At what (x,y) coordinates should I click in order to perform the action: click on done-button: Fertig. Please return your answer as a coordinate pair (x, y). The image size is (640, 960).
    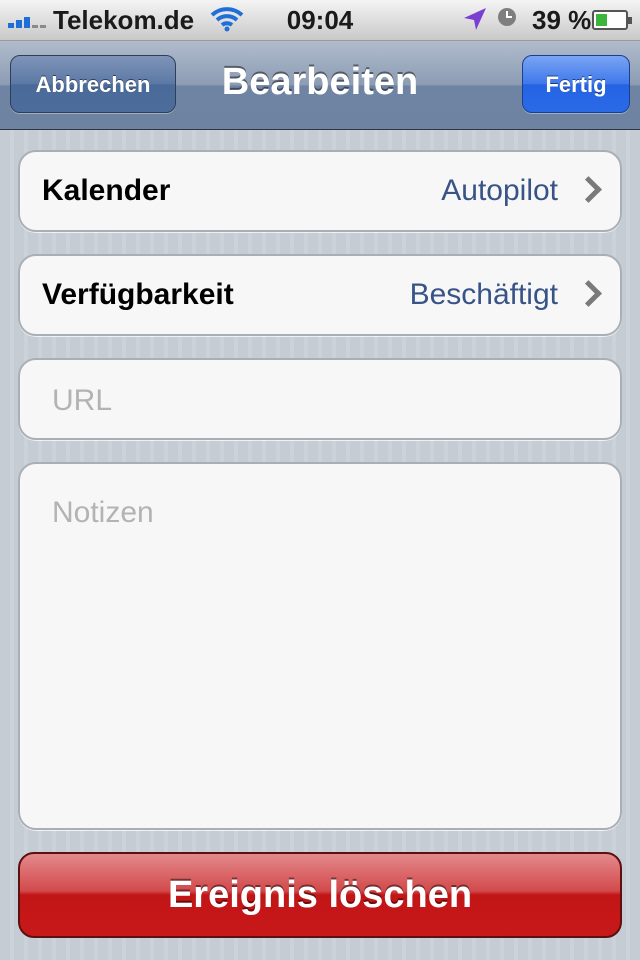
    Looking at the image, I should click on (576, 84).